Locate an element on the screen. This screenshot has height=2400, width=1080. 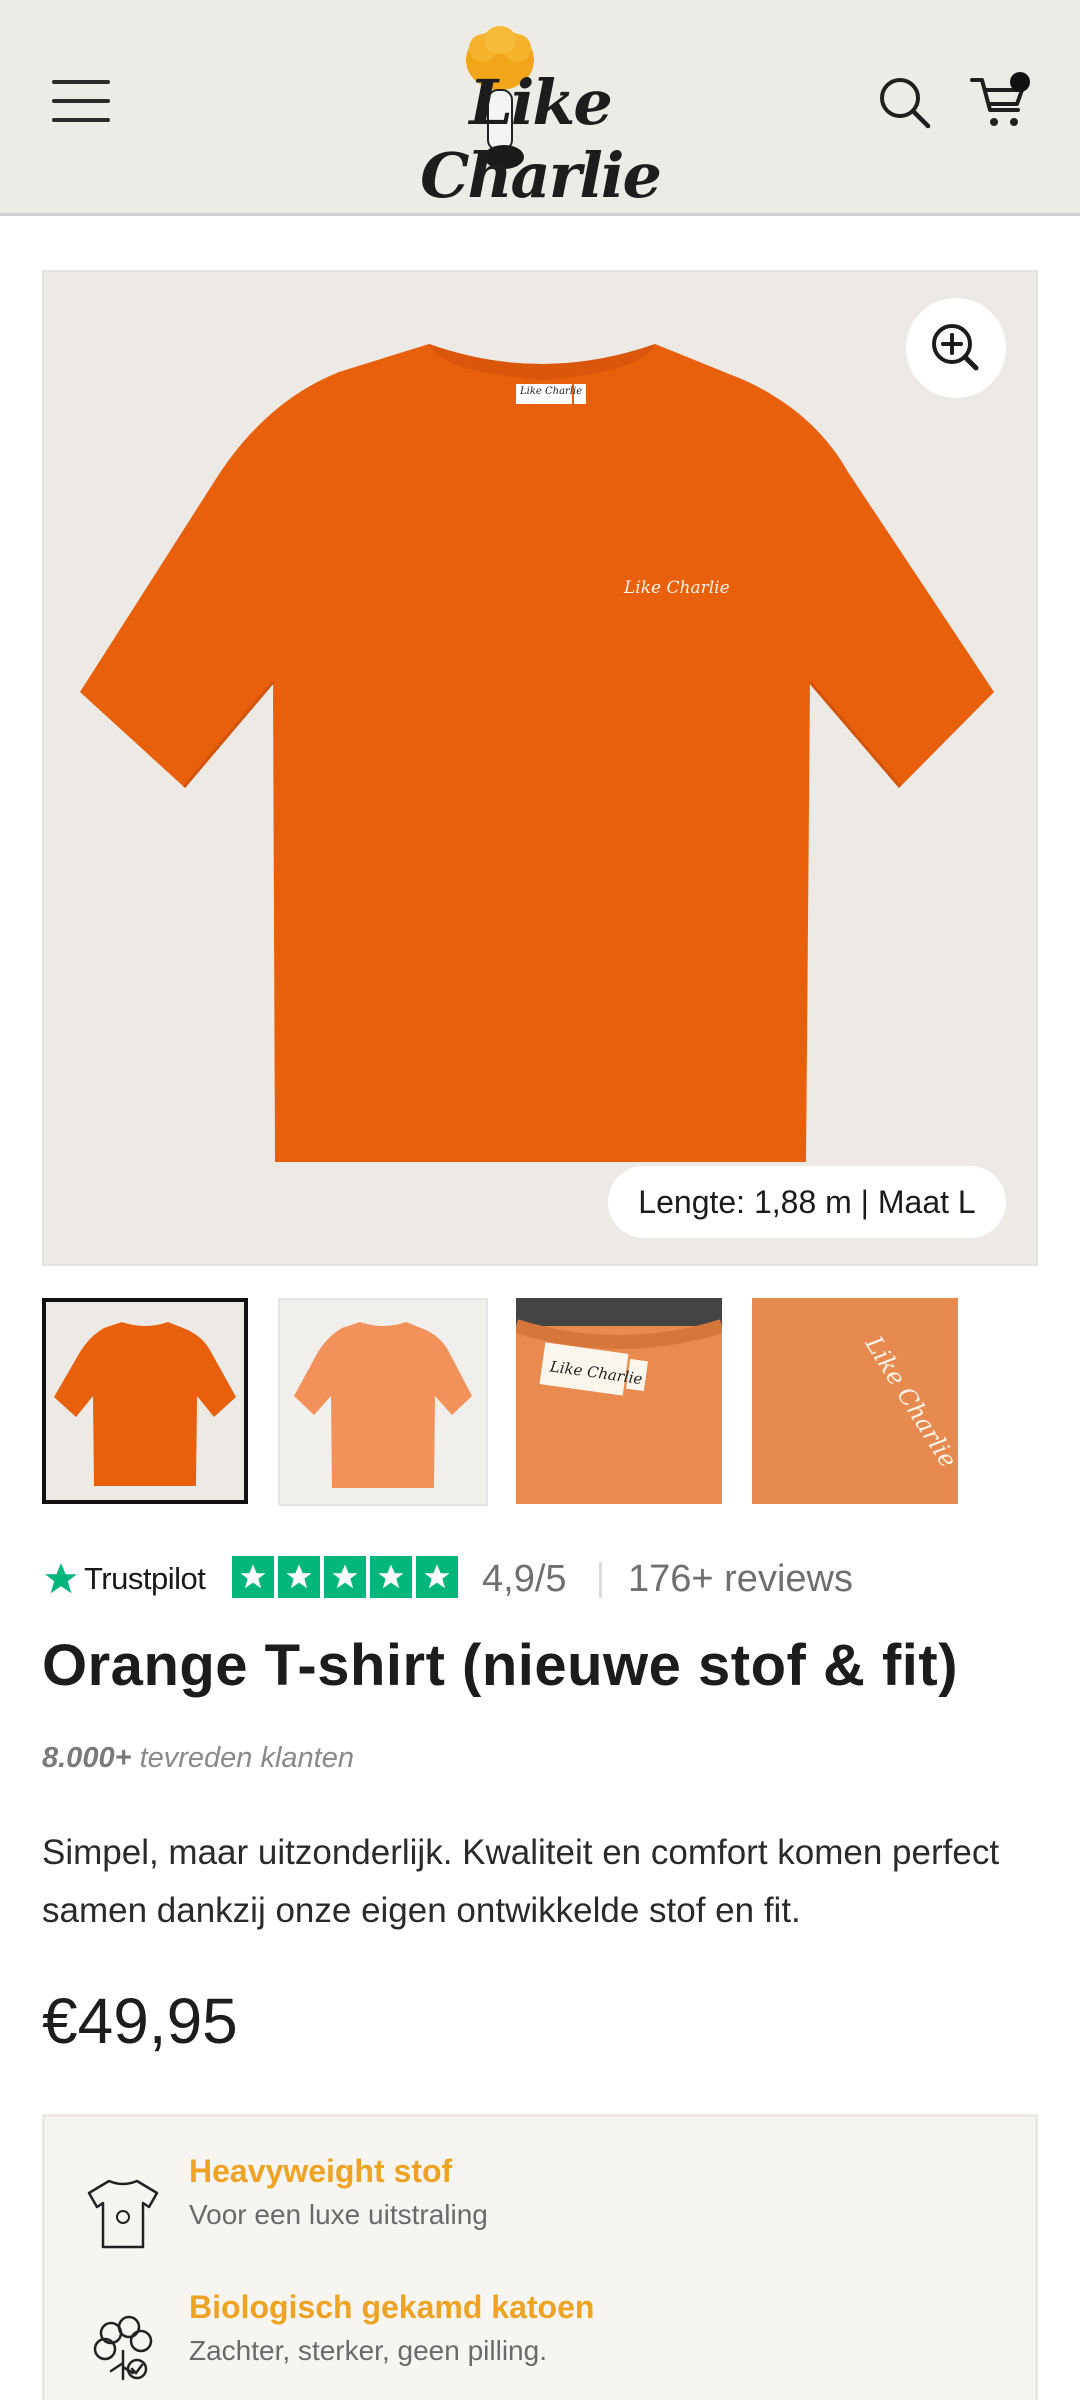
site-header: Like Charlie is located at coordinates (540, 108).